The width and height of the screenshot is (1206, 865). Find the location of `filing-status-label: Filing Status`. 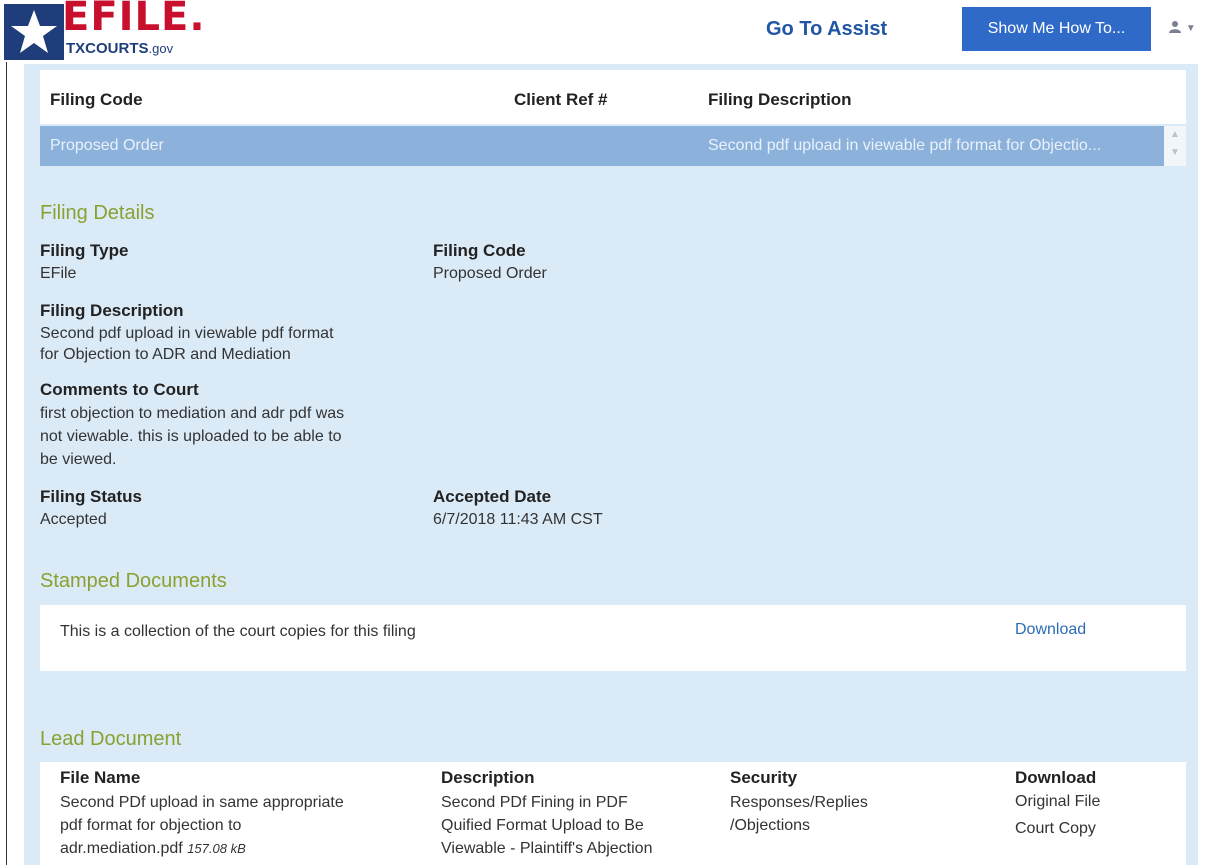

filing-status-label: Filing Status is located at coordinates (91, 496).